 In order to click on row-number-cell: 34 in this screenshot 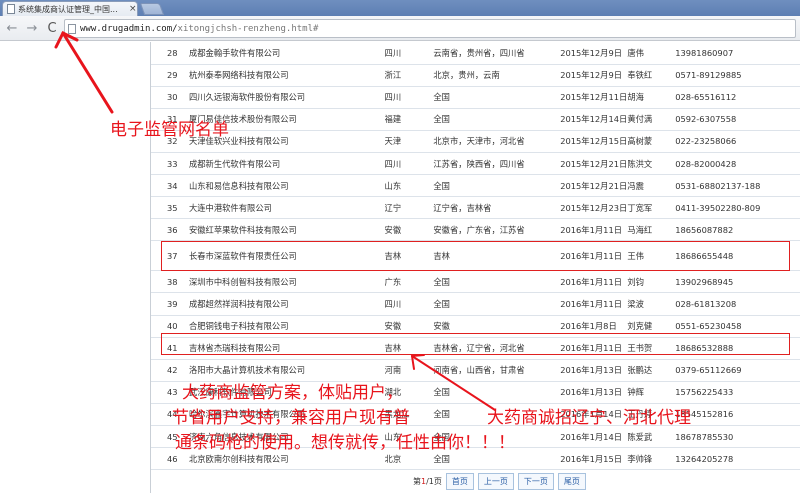, I will do `click(170, 186)`.